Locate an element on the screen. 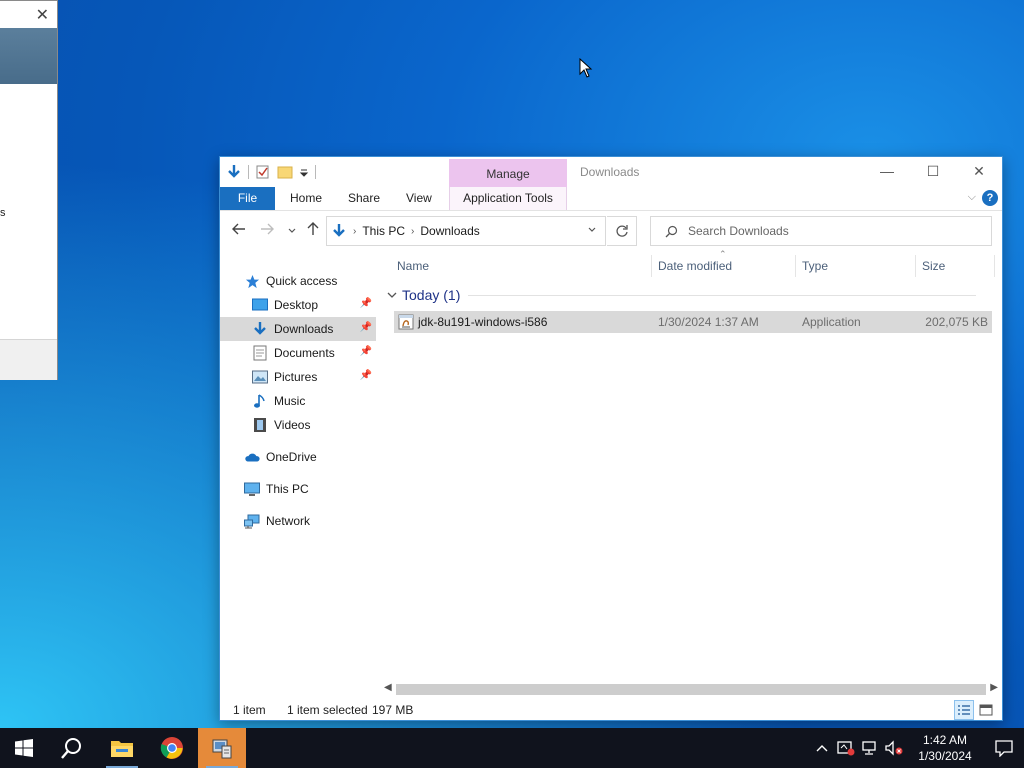 Image resolution: width=1024 pixels, height=768 pixels. background-dialog: ✕ s is located at coordinates (29, 190).